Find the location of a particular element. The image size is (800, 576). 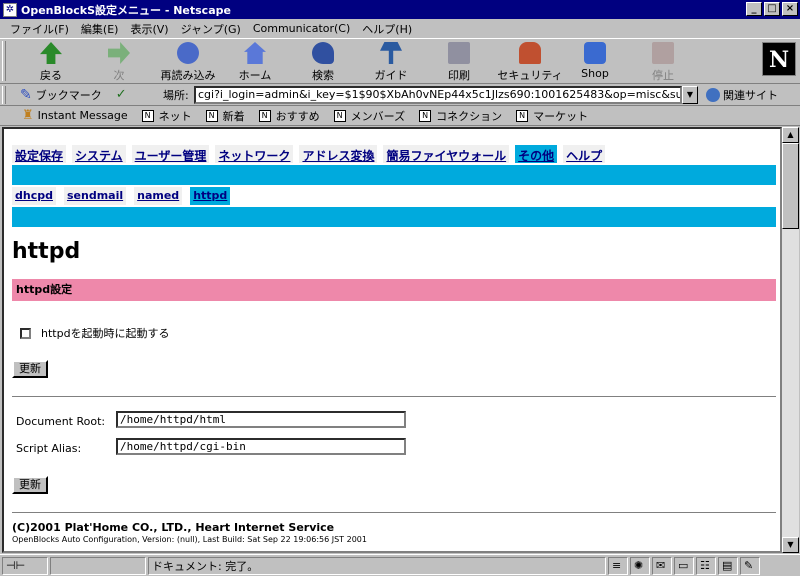

startup-checkbox is located at coordinates (25, 333).